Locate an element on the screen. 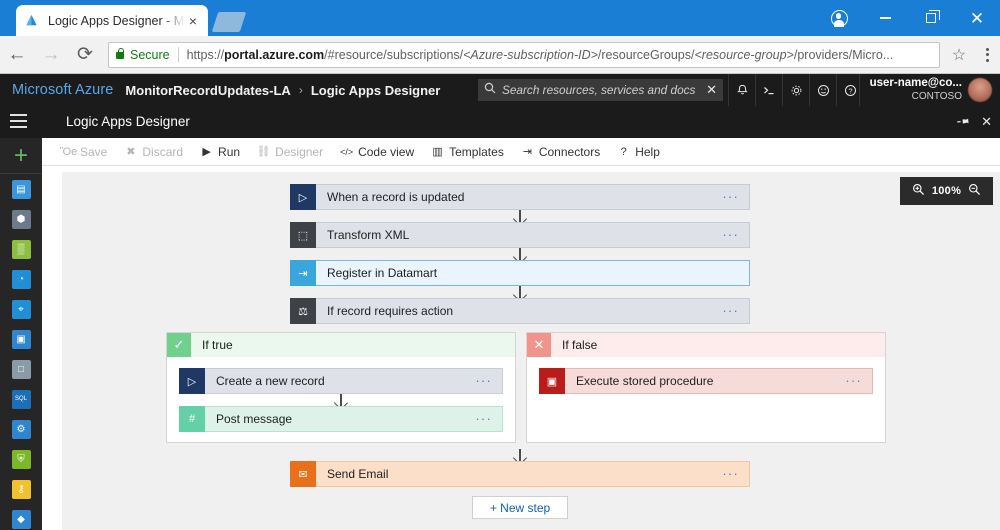  branch-if-false: ✕ If false ▣ Execute stored procedure ··· is located at coordinates (706, 387).